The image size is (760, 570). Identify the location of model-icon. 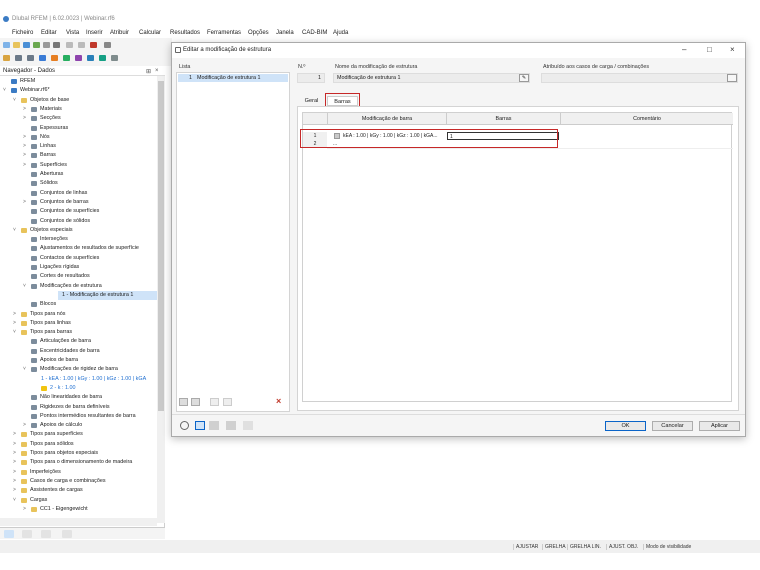
(36, 45).